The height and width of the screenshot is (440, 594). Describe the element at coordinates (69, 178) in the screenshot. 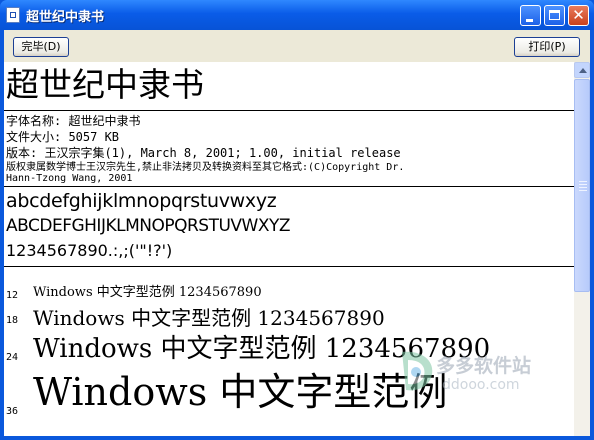

I see `copyright-line-2: Hann-Tzong Wang, 2001` at that location.